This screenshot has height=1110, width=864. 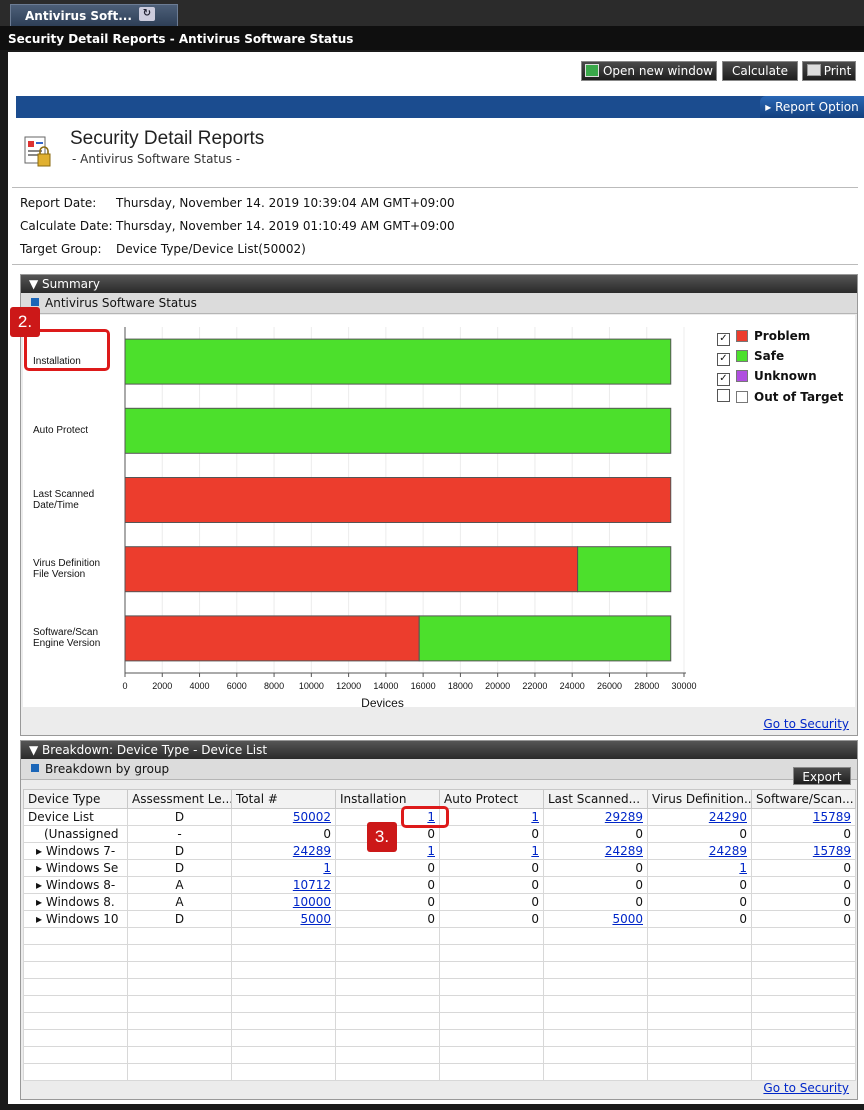 I want to click on x-tick-label: 18000, so click(x=460, y=686).